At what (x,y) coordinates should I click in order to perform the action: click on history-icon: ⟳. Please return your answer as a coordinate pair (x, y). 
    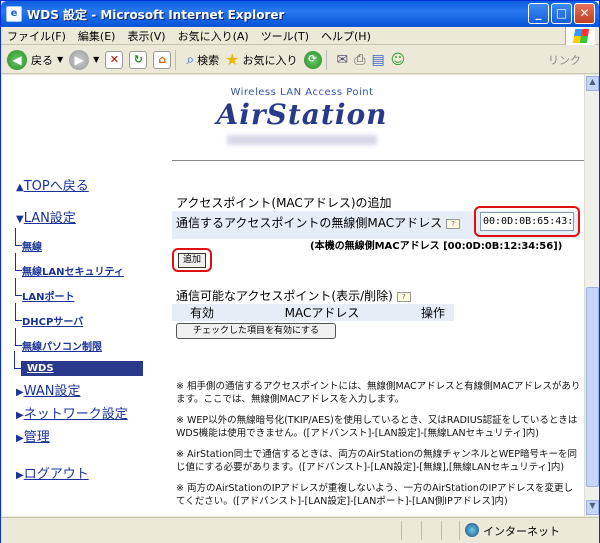
    Looking at the image, I should click on (312, 59).